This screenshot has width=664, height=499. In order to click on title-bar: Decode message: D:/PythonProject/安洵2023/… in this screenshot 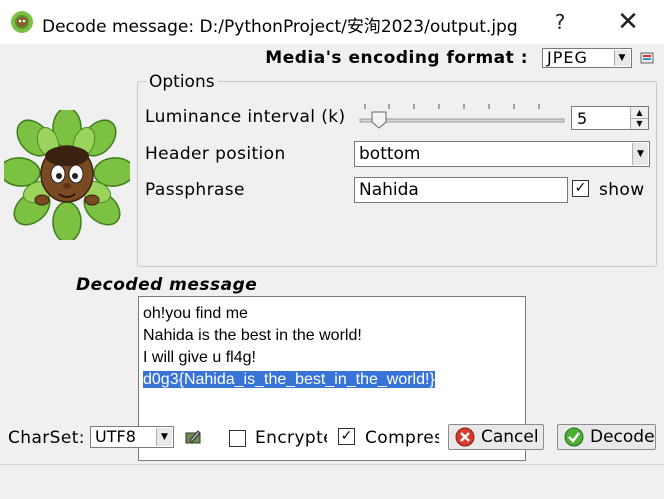, I will do `click(332, 22)`.